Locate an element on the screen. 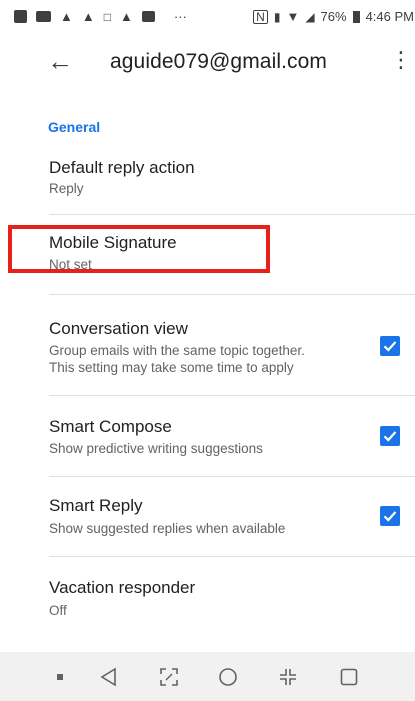 The height and width of the screenshot is (701, 415). home-circle-icon is located at coordinates (228, 676).